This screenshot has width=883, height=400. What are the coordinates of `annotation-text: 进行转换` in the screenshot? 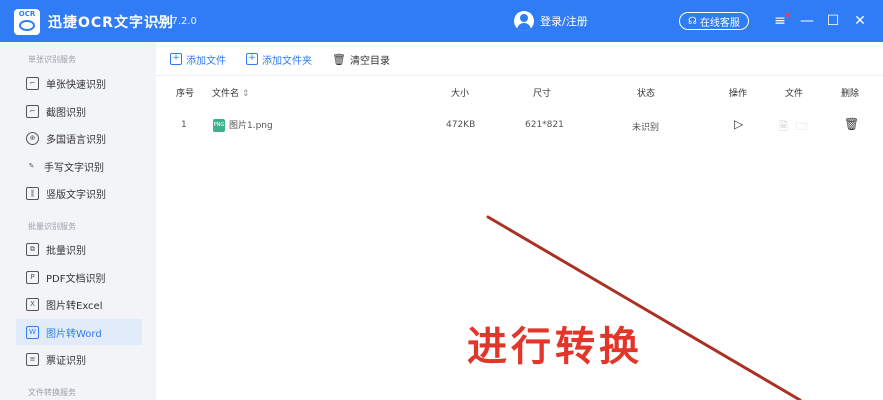 It's located at (555, 347).